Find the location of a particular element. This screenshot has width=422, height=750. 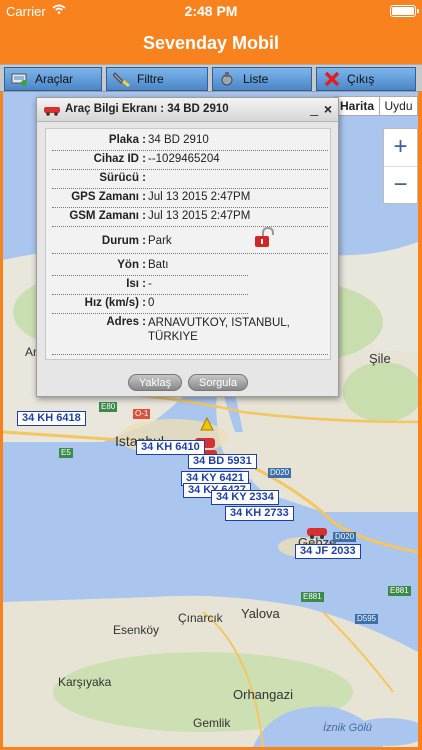

status-value: Park is located at coordinates (160, 241).